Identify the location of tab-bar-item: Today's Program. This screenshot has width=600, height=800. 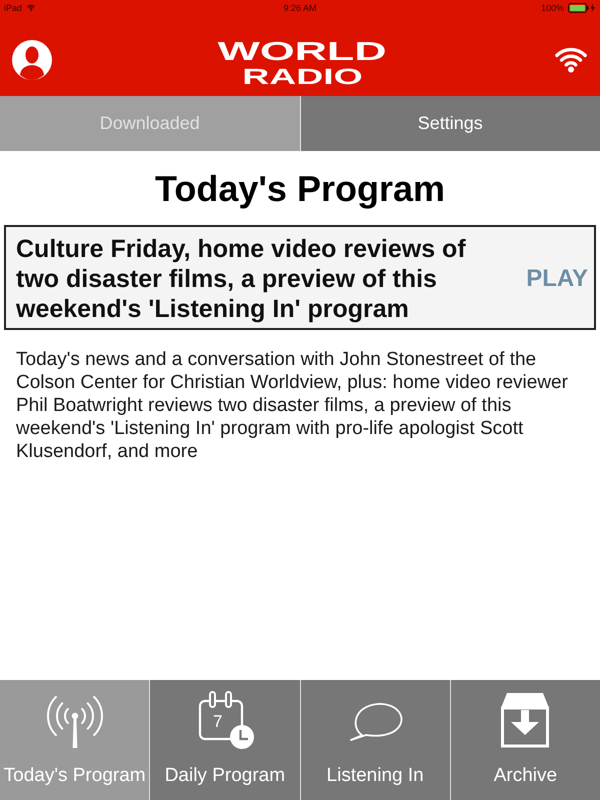
(75, 740).